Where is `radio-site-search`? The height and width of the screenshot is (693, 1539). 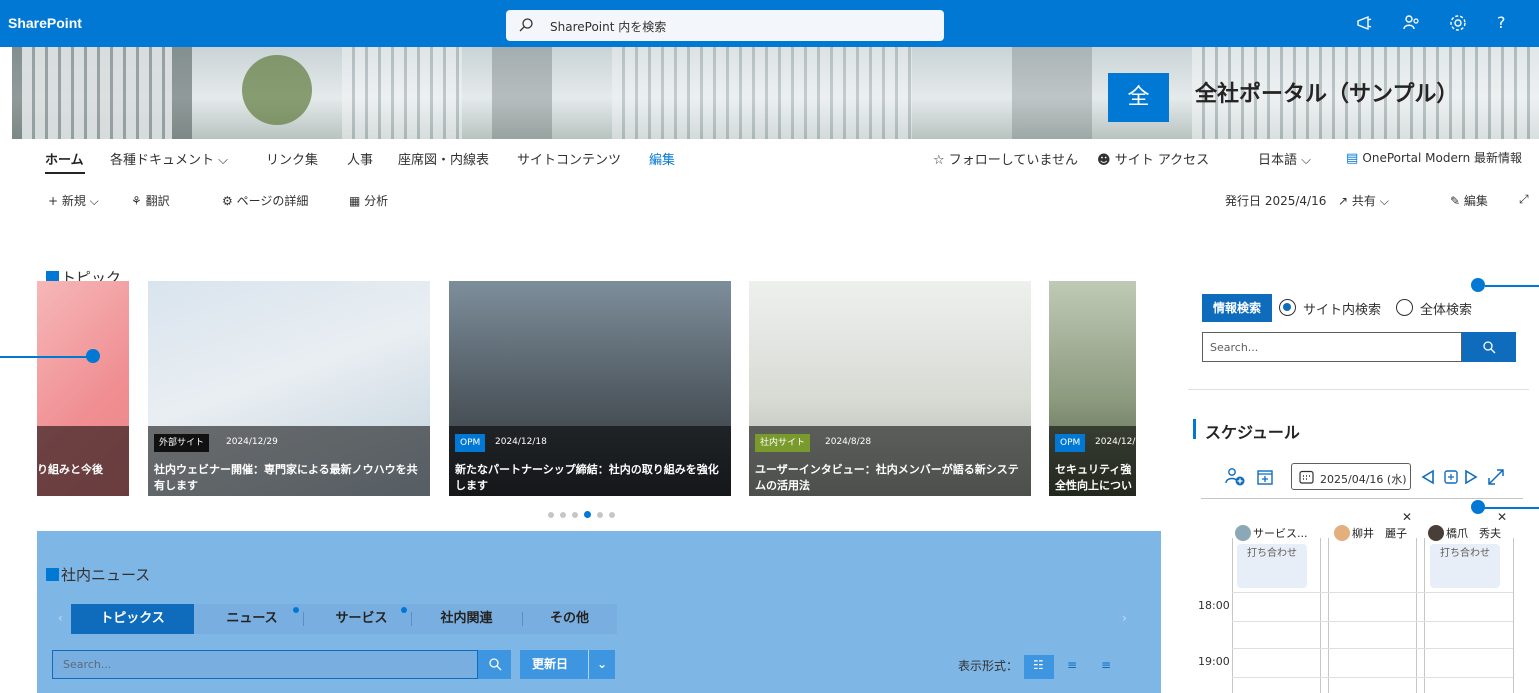
radio-site-search is located at coordinates (1287, 307).